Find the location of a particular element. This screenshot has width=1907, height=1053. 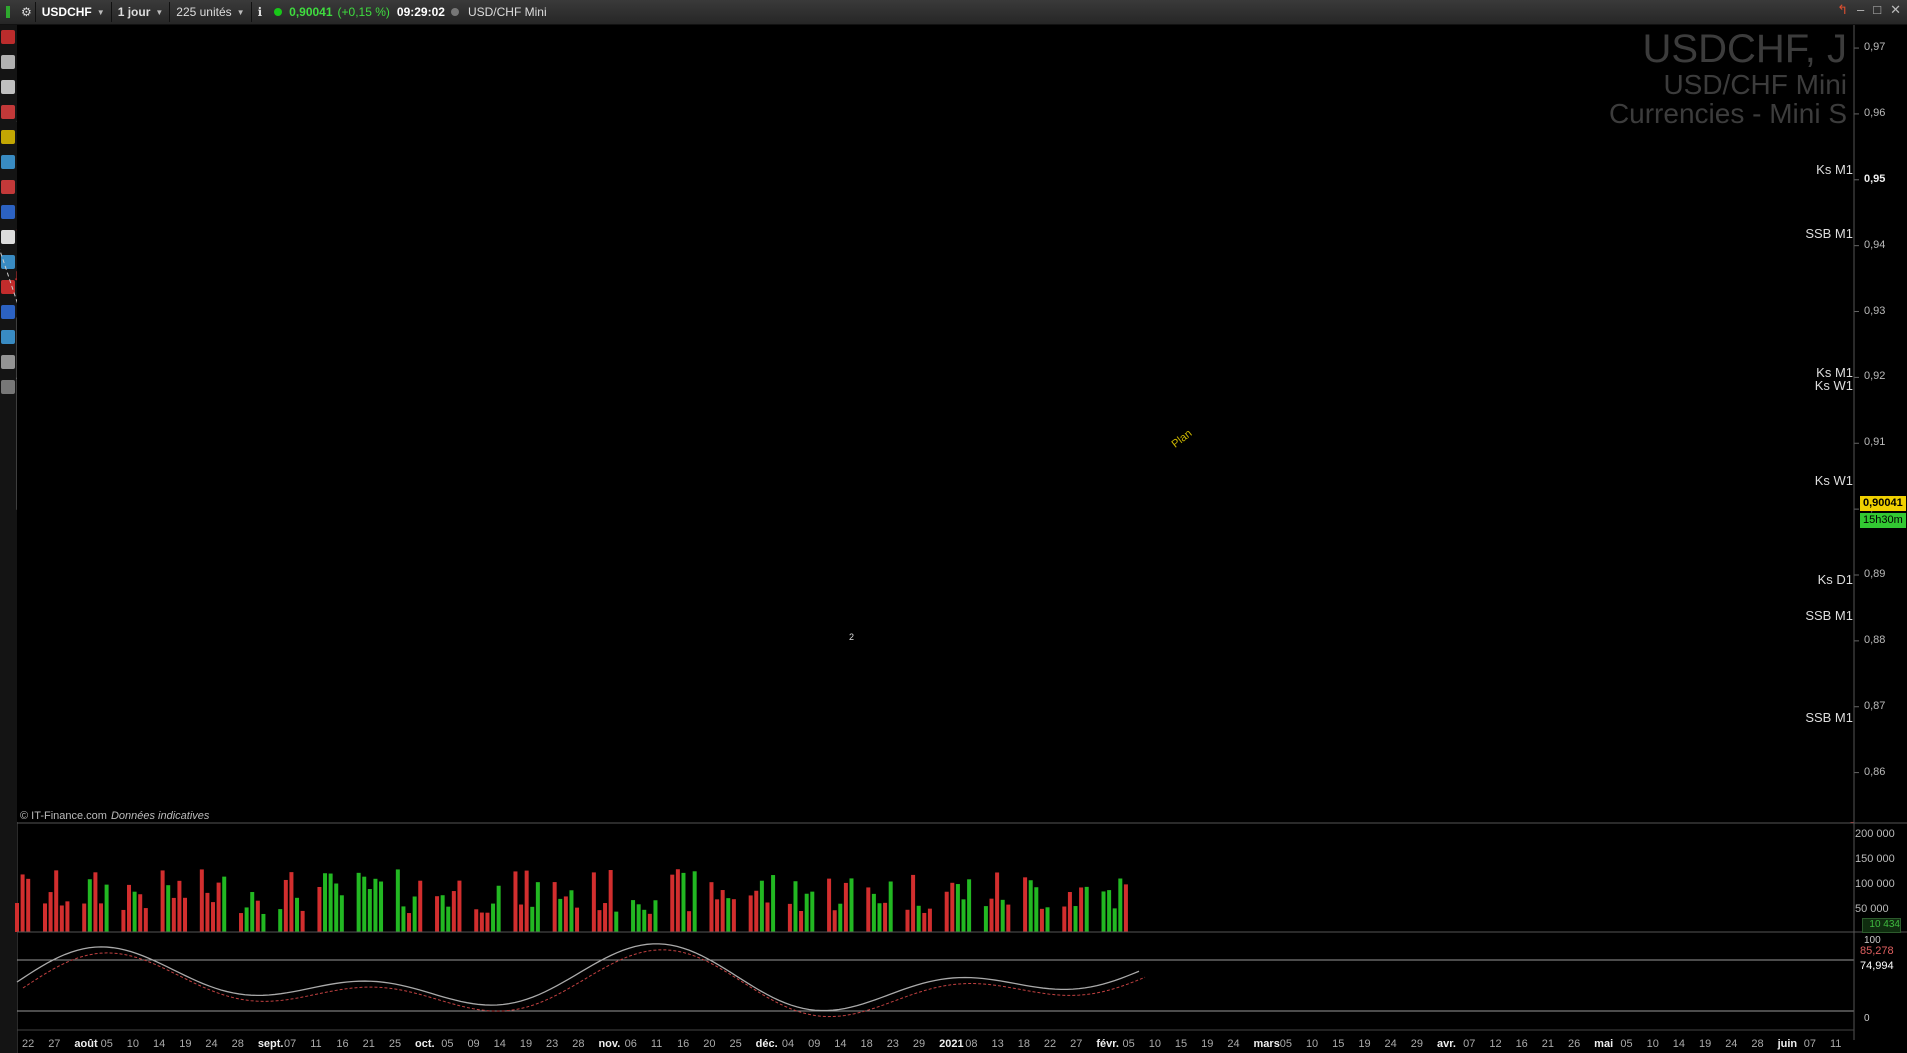

date-tick-label: 29 is located at coordinates (1416, 1044).